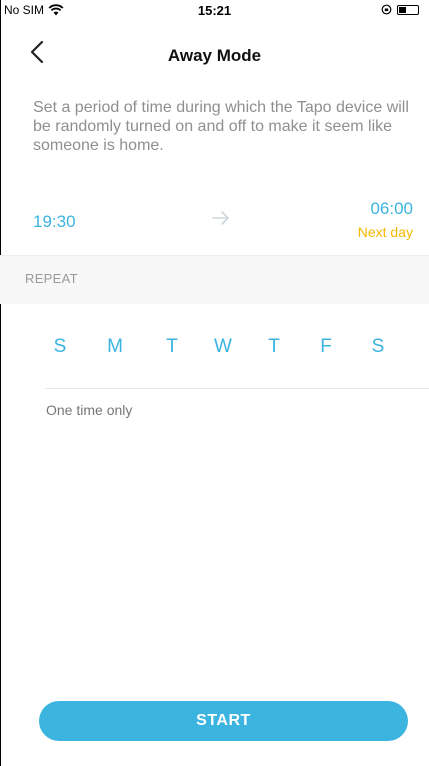 The width and height of the screenshot is (429, 766). I want to click on status-bar: No SIM 15:21, so click(214, 10).